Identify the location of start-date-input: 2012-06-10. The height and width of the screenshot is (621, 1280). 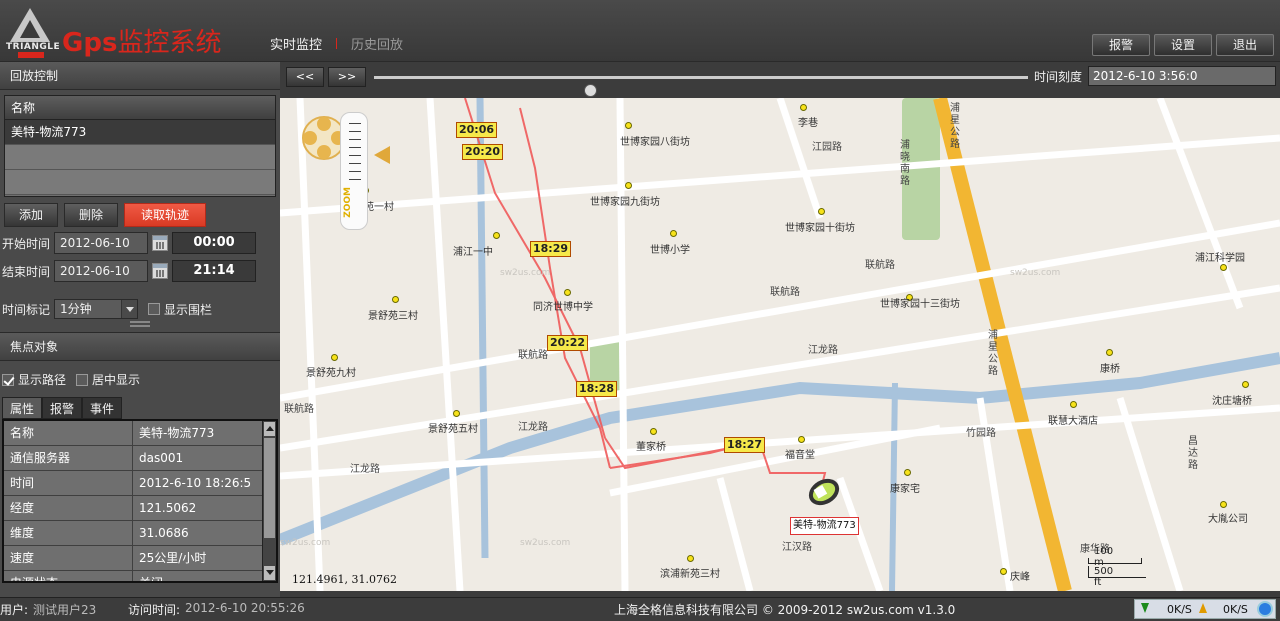
(101, 243).